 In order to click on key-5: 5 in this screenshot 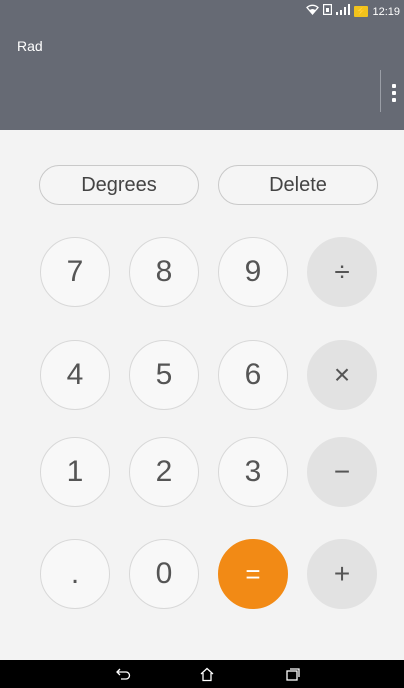, I will do `click(164, 375)`.